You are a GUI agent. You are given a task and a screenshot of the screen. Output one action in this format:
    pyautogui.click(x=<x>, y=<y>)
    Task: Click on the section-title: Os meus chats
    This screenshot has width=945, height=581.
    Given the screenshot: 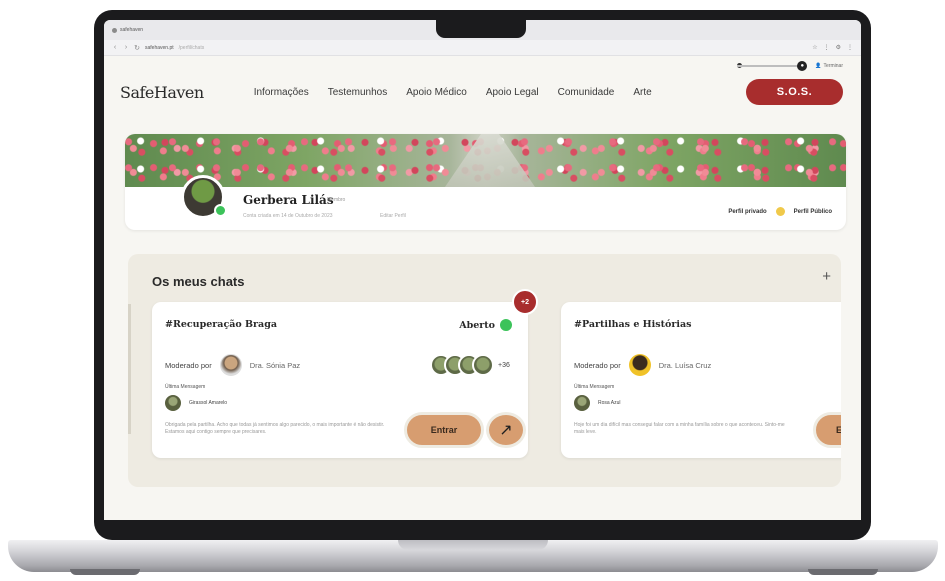 What is the action you would take?
    pyautogui.click(x=198, y=281)
    